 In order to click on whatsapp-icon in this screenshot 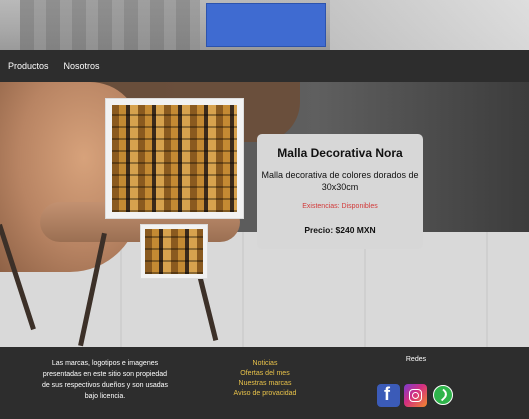, I will do `click(443, 395)`.